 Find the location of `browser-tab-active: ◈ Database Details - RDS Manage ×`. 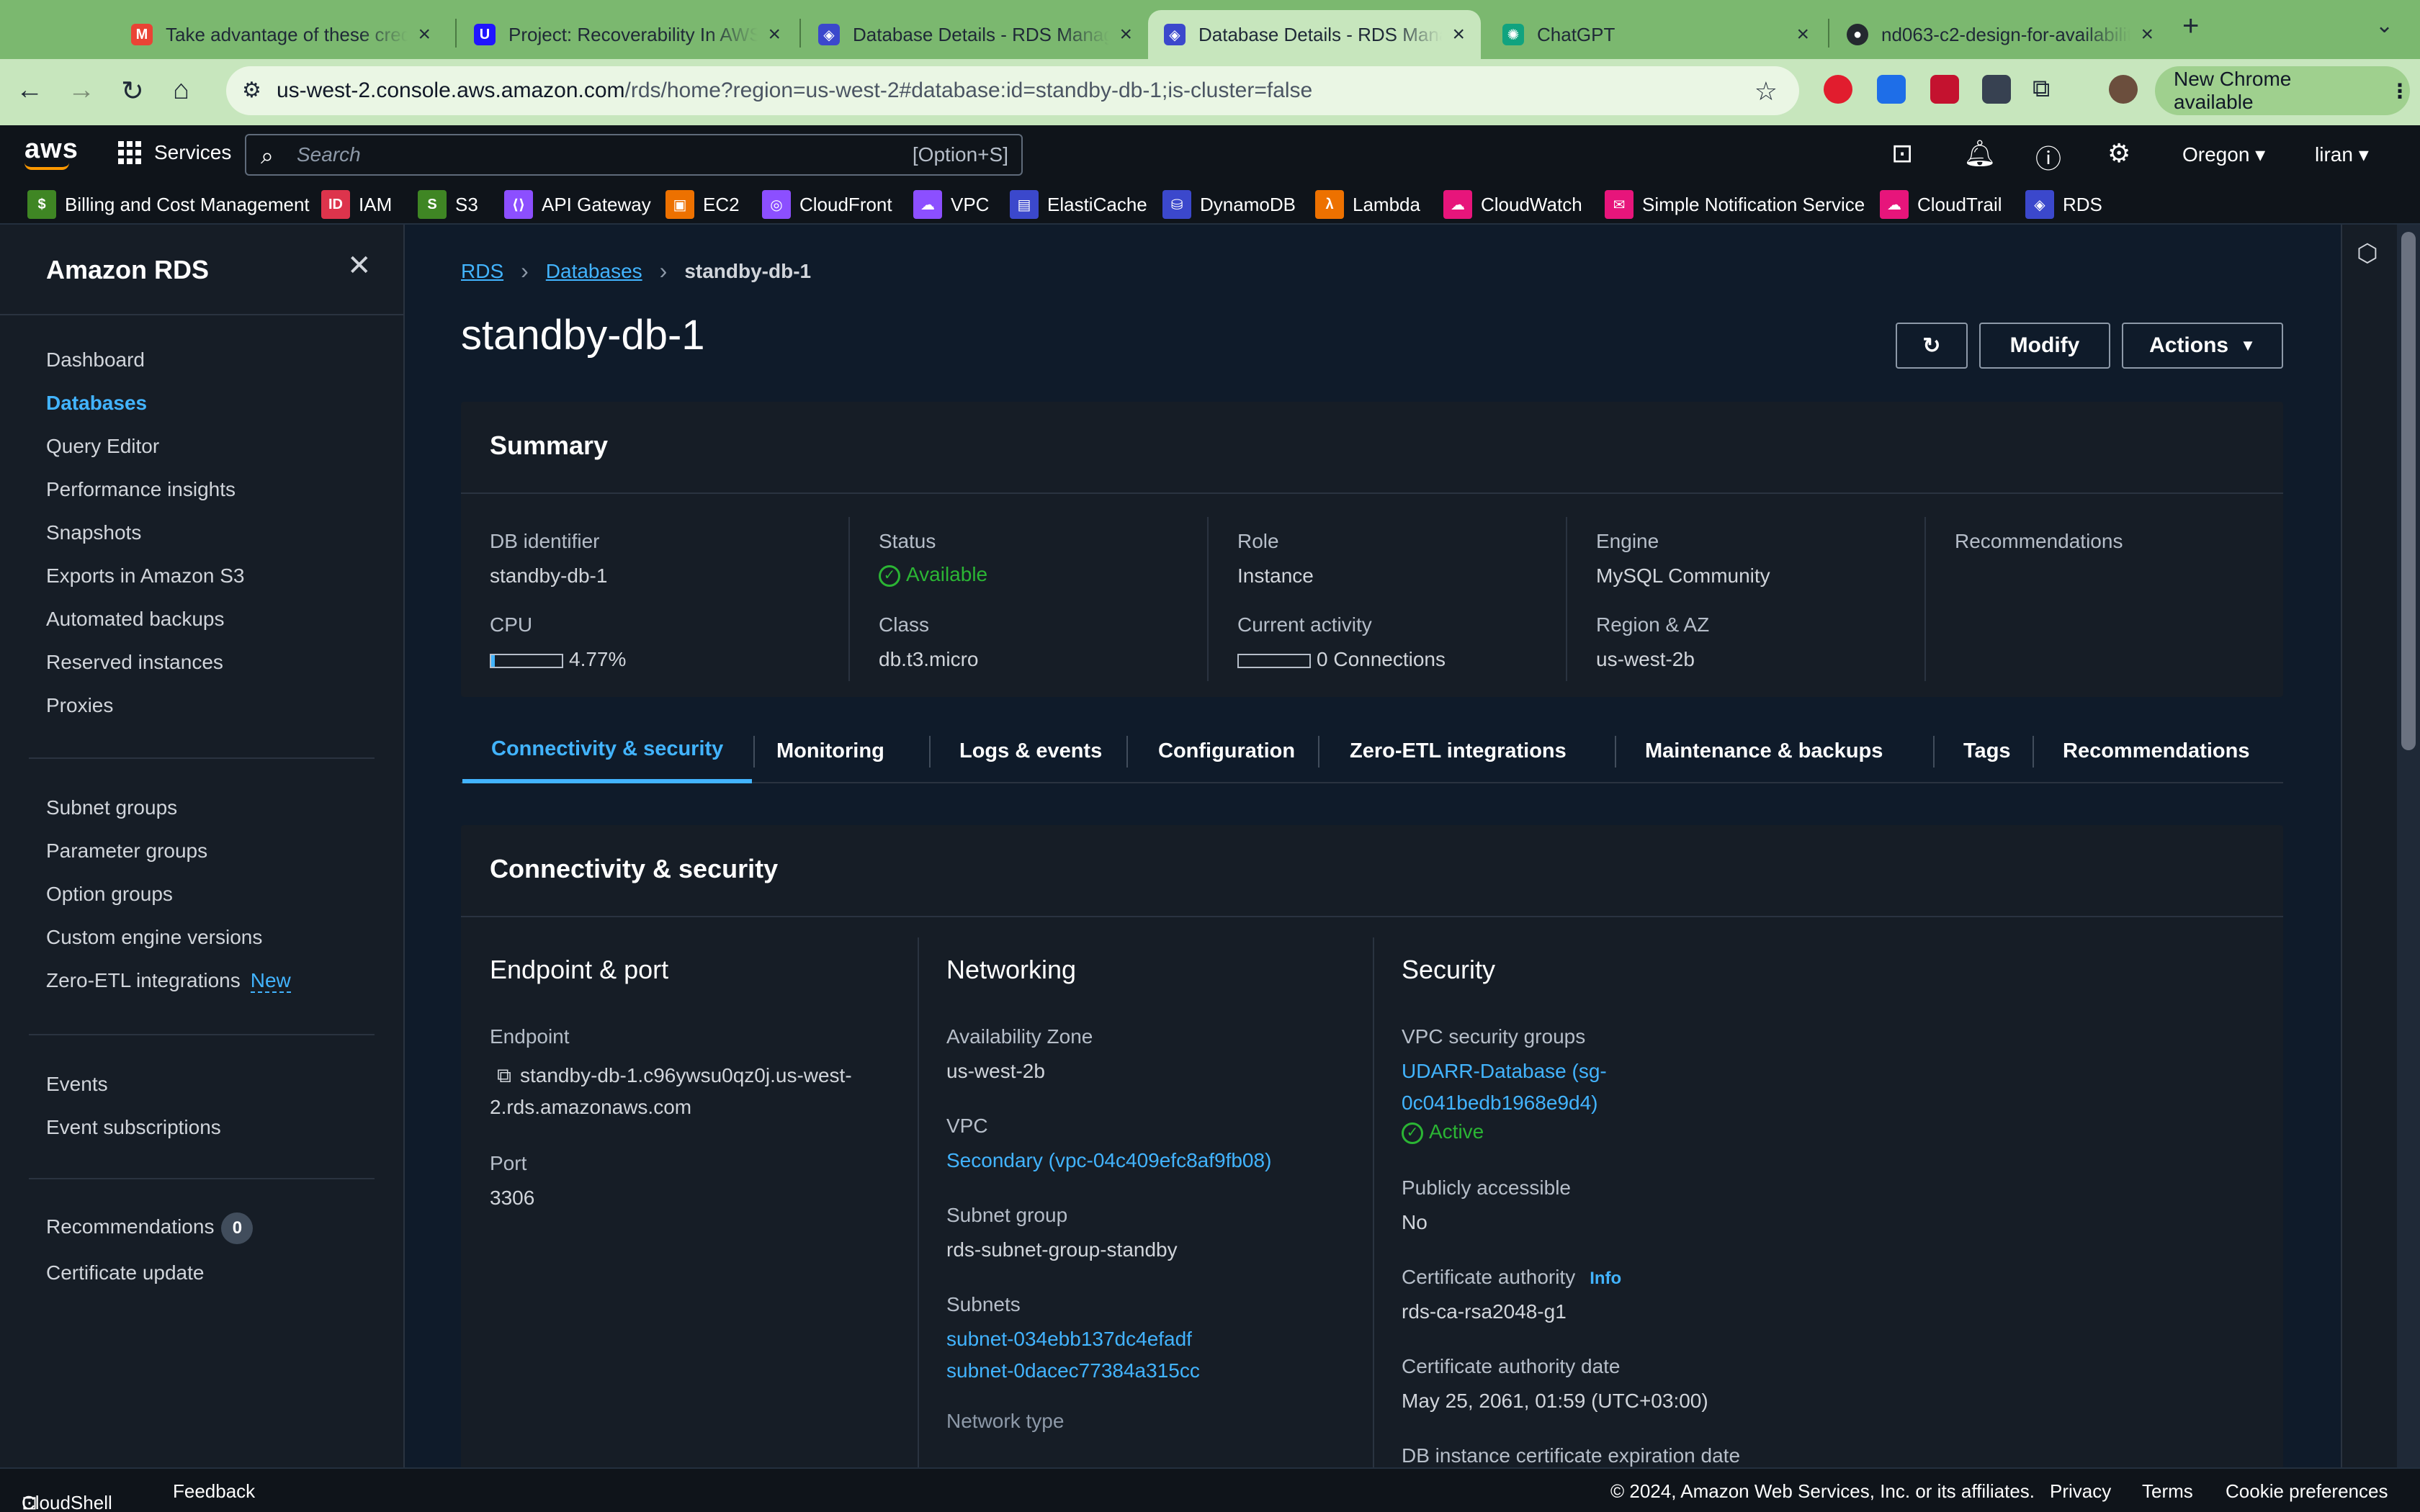

browser-tab-active: ◈ Database Details - RDS Manage × is located at coordinates (1314, 34).